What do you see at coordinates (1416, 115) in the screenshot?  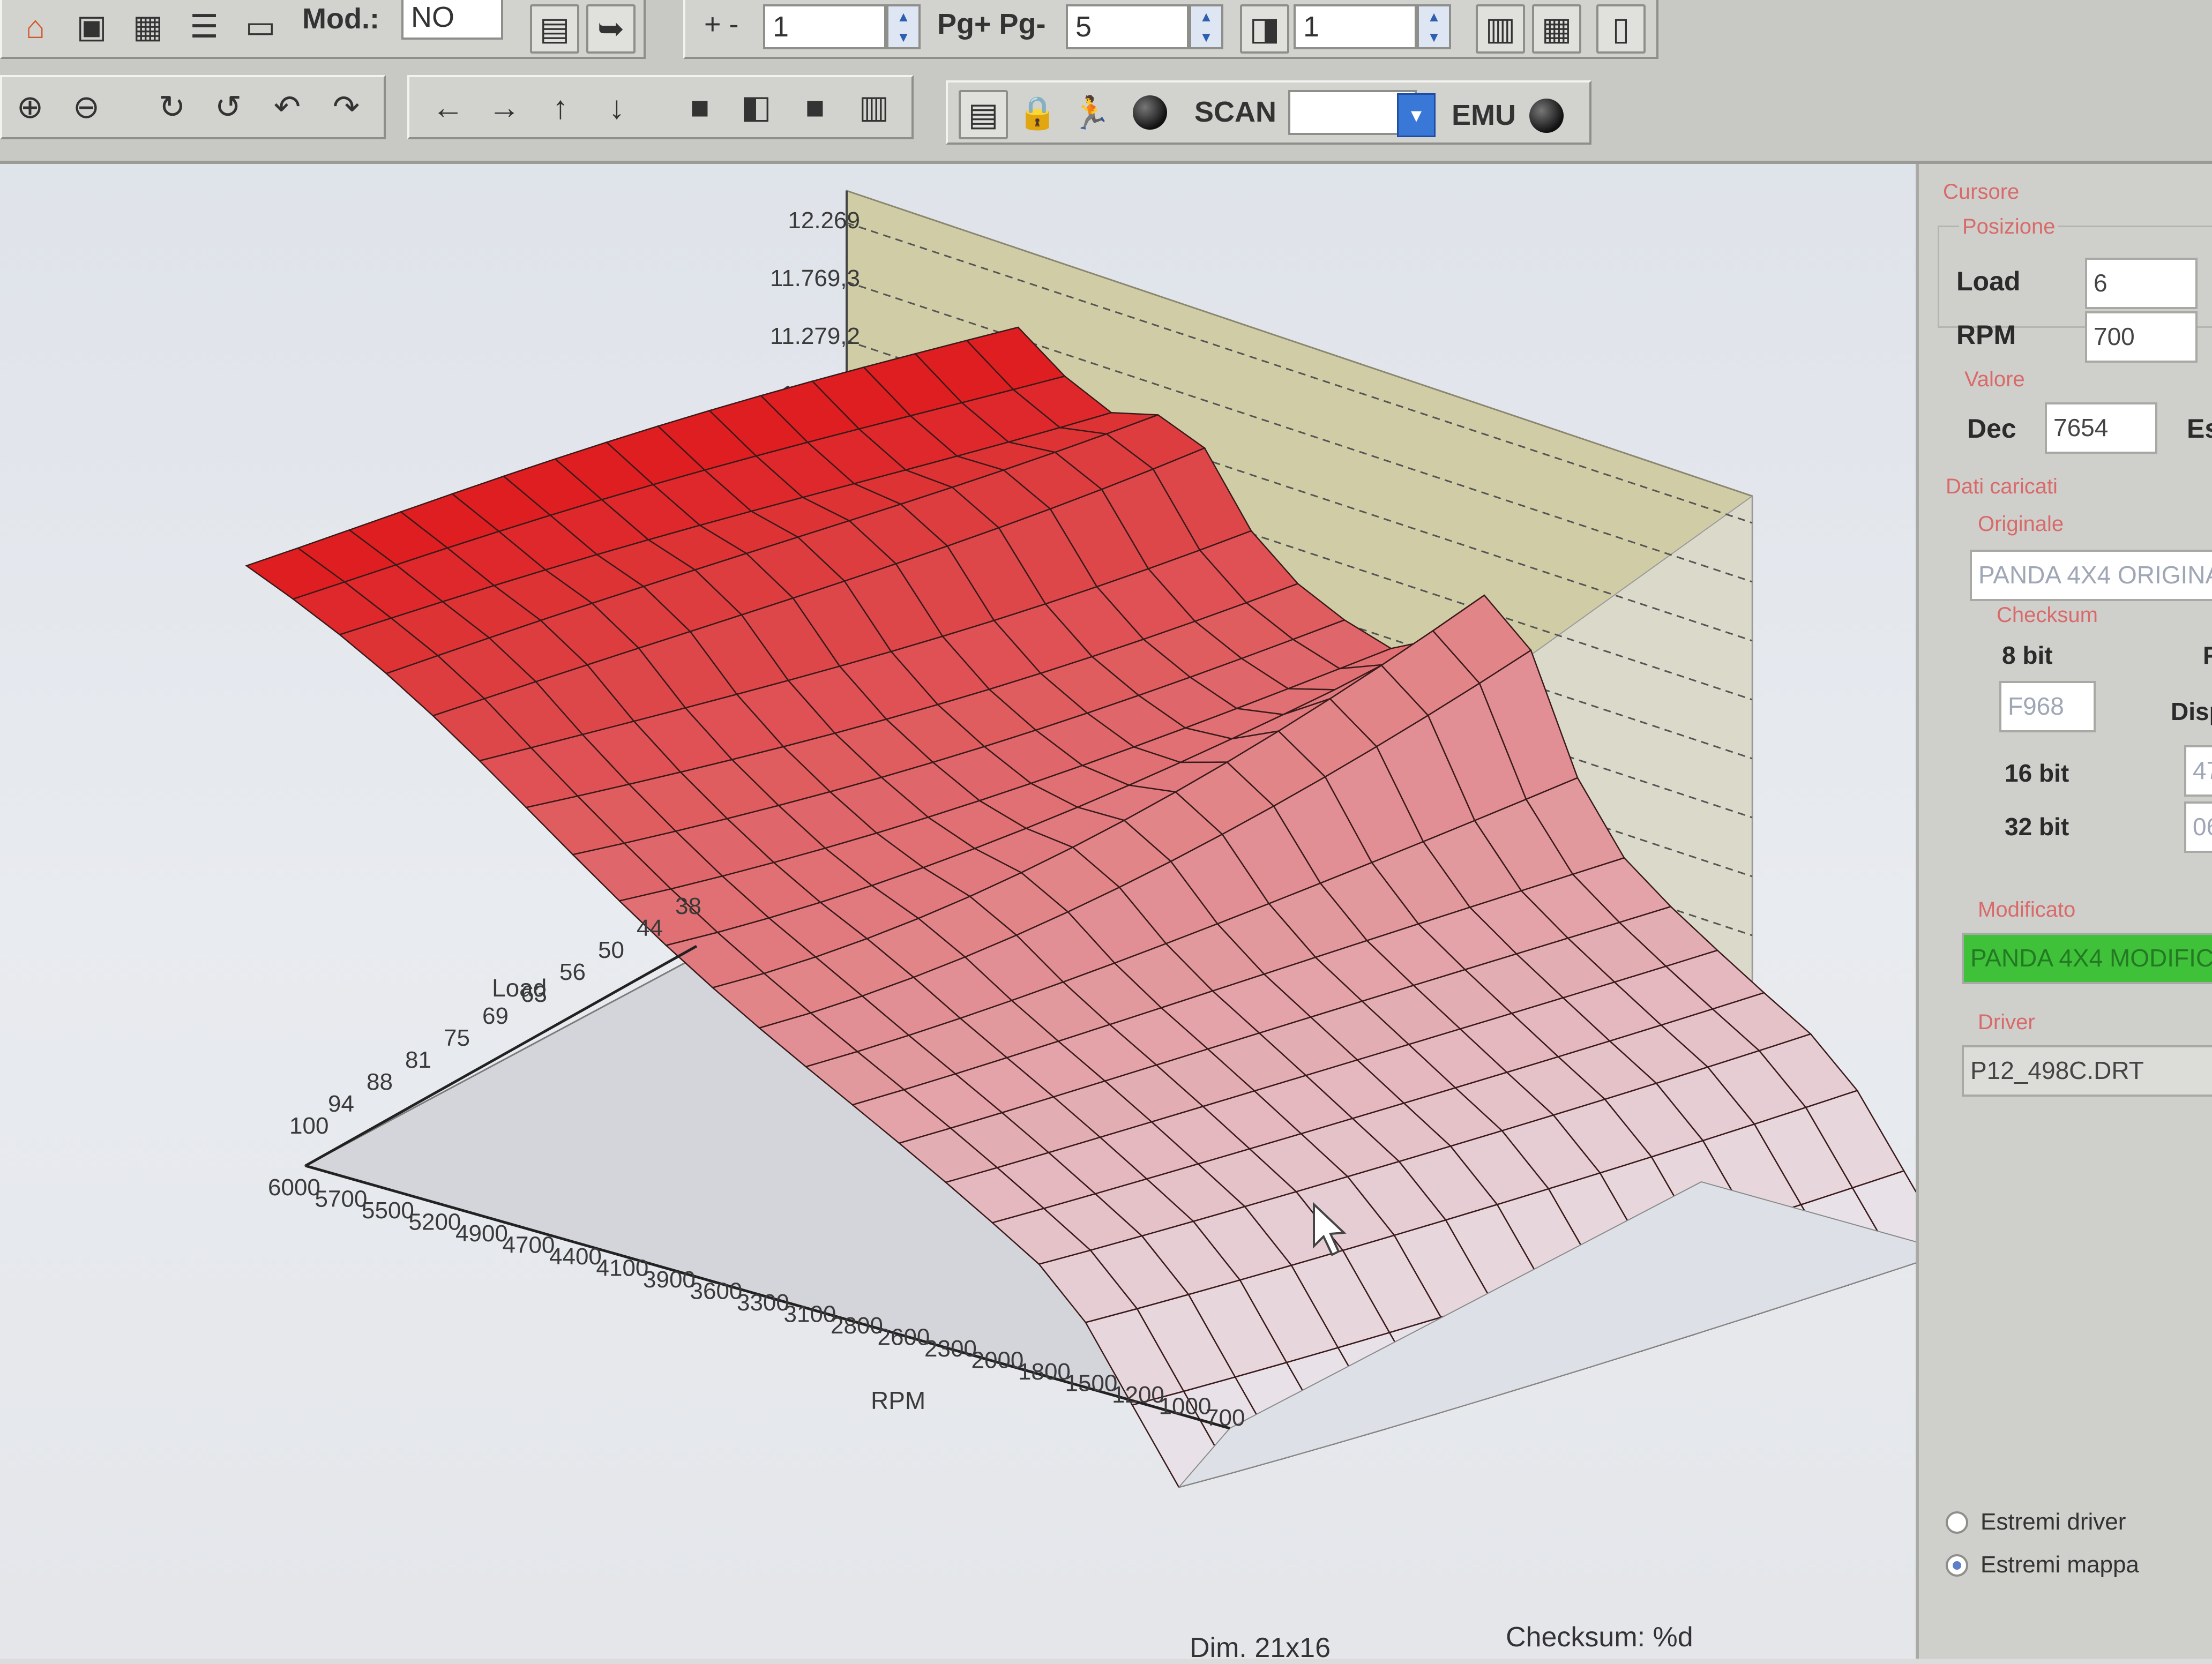 I see `scan-dropdown-icon: ▾` at bounding box center [1416, 115].